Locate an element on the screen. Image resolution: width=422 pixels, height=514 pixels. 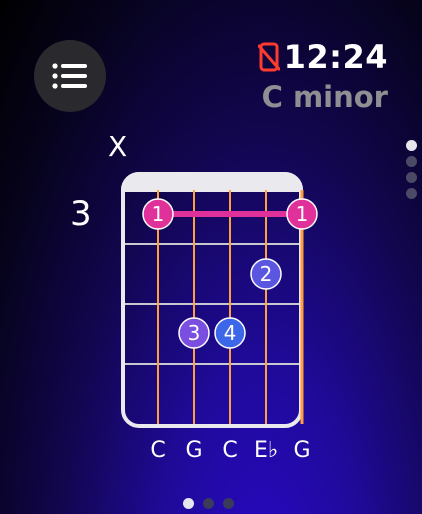
horizontal-page-indicator is located at coordinates (208, 503).